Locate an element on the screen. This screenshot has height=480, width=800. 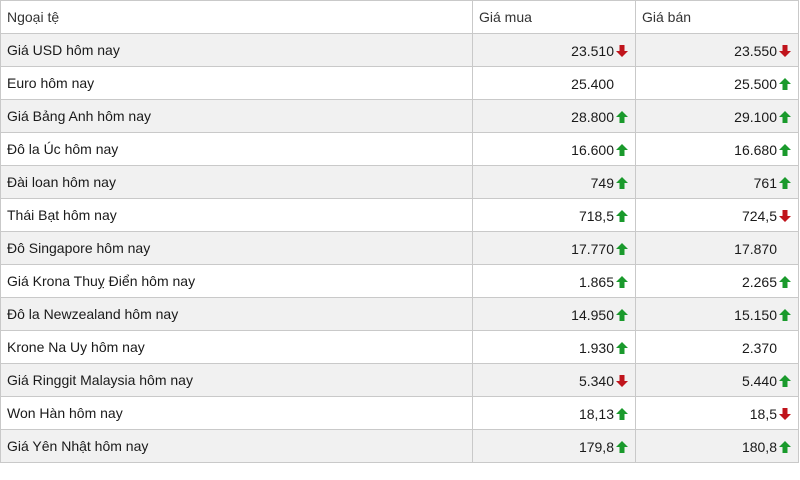
sell-price-cell: 15.150 is located at coordinates (717, 314).